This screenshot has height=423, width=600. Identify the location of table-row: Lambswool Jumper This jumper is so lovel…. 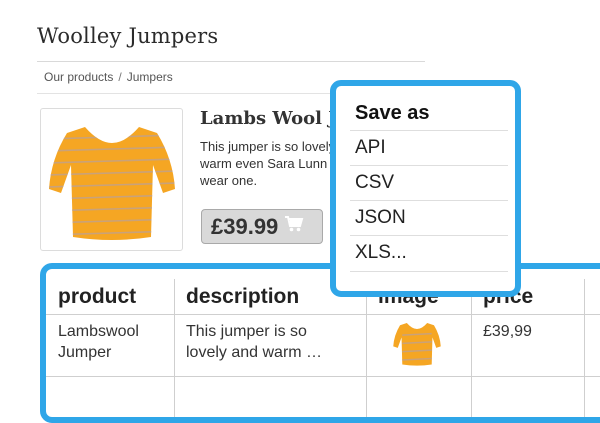
(323, 345).